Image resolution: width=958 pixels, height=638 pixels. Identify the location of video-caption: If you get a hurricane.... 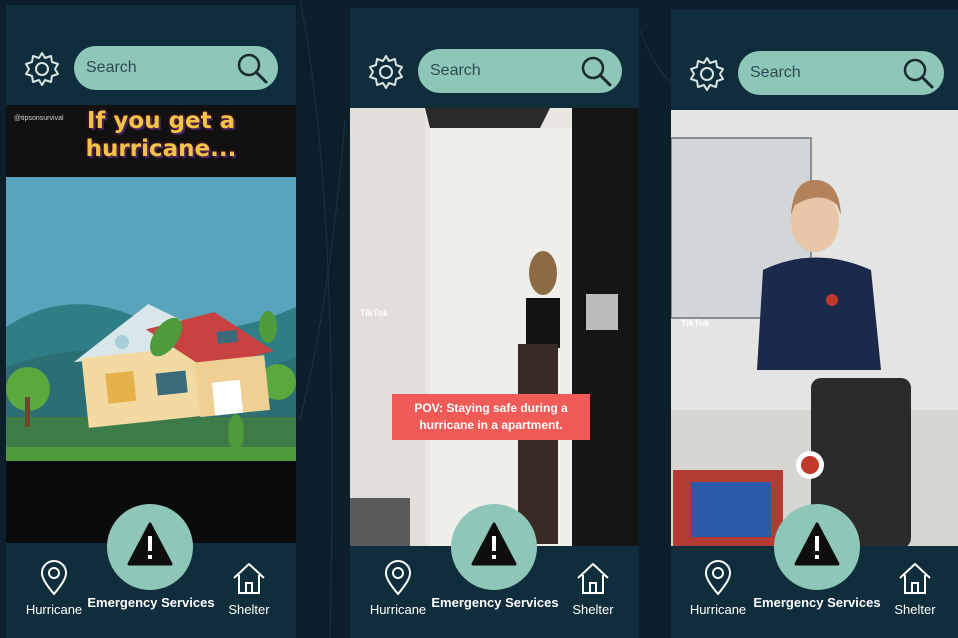
(161, 135).